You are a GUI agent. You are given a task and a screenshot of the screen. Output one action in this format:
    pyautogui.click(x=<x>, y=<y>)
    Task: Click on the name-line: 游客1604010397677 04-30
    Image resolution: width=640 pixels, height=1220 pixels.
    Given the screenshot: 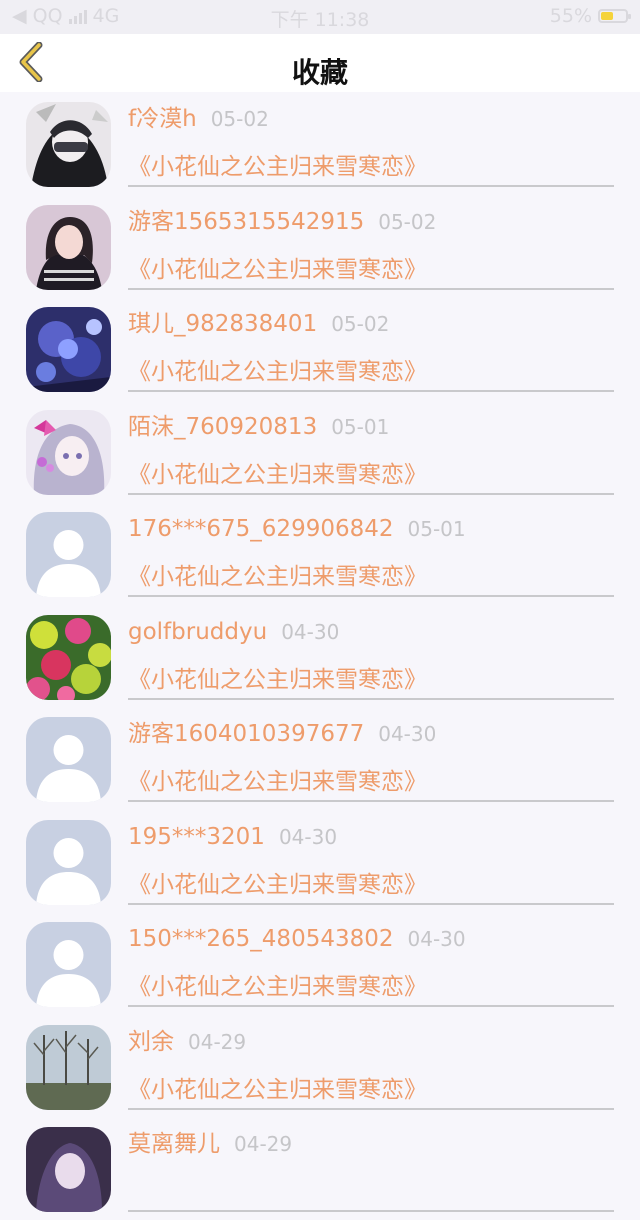 What is the action you would take?
    pyautogui.click(x=282, y=735)
    